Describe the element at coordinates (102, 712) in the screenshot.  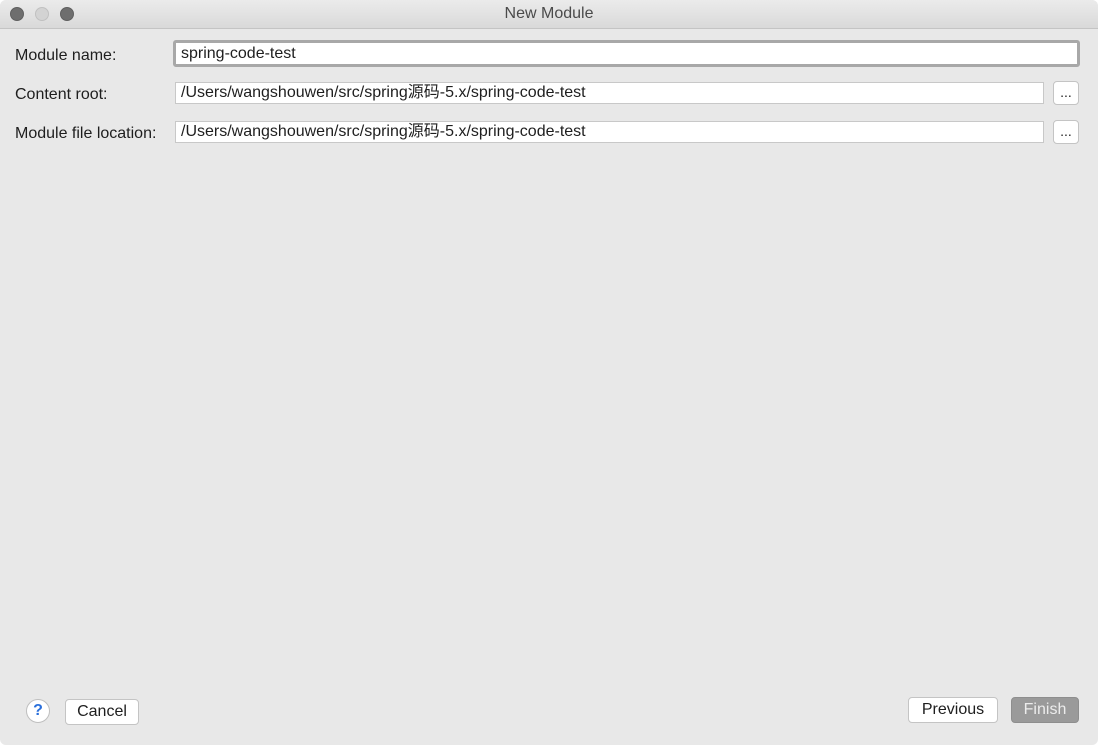
I see `cancel-button: Cancel` at that location.